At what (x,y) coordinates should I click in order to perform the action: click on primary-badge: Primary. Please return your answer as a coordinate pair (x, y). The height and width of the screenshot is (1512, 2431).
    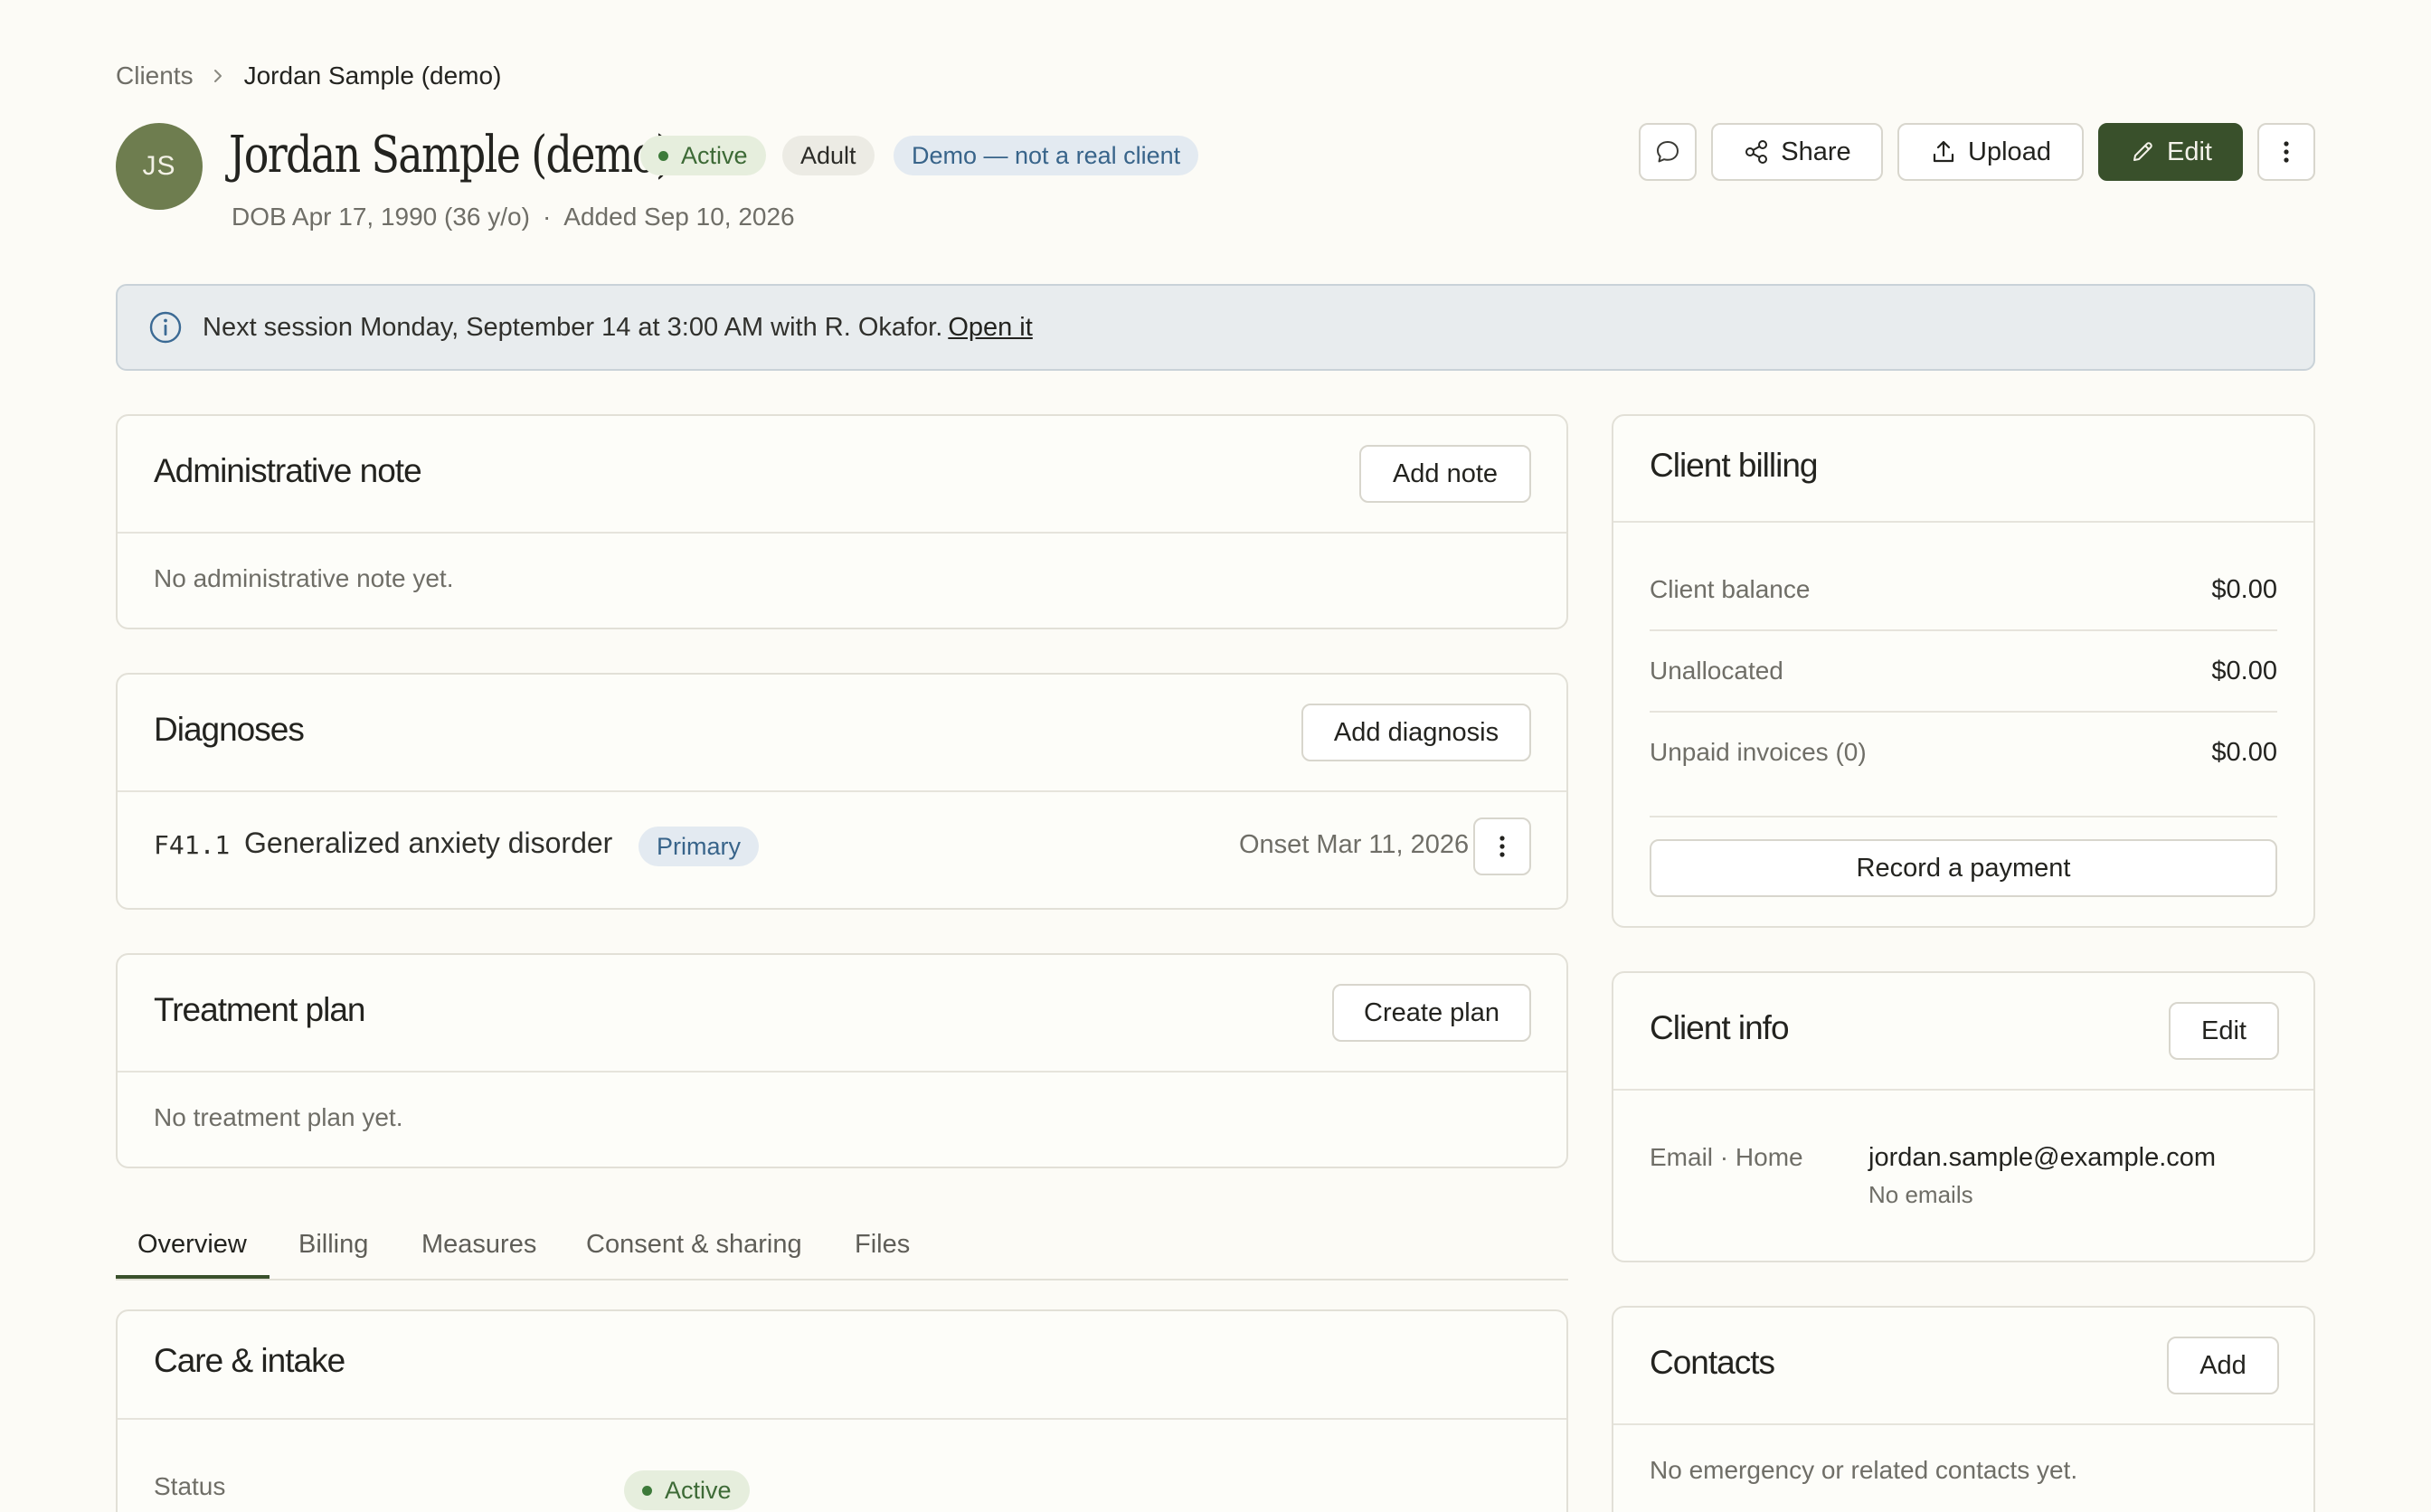
    Looking at the image, I should click on (698, 846).